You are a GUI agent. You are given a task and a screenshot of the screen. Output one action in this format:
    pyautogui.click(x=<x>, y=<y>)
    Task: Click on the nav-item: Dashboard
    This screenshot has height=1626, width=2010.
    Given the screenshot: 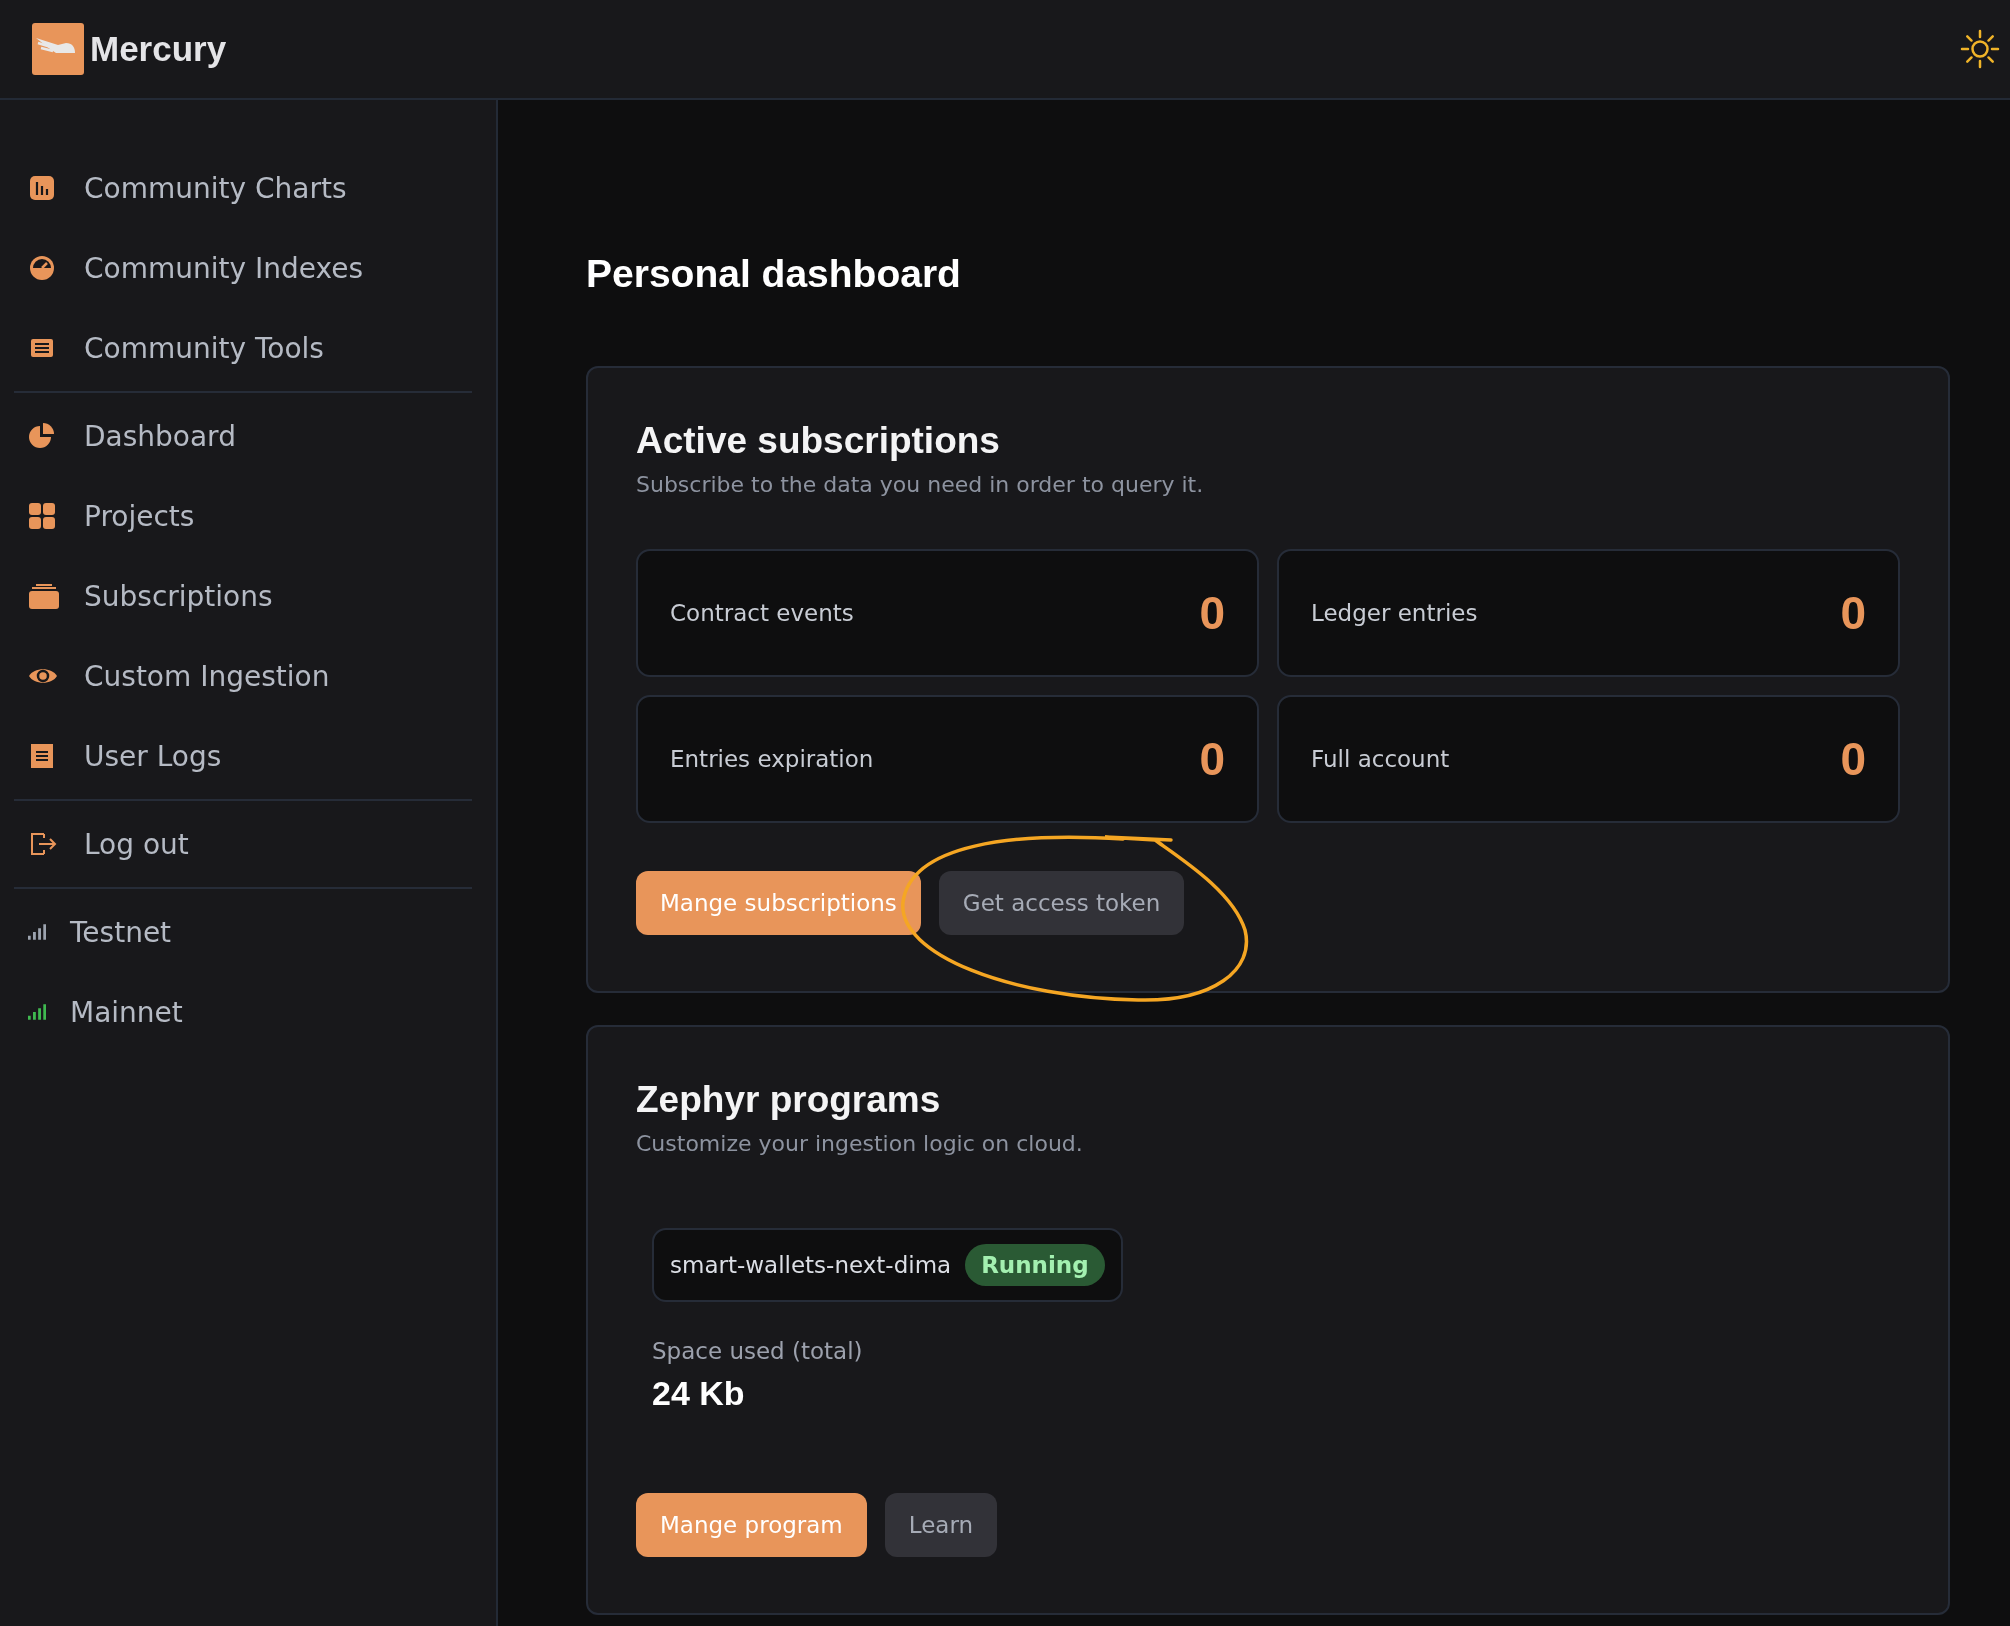 What is the action you would take?
    pyautogui.click(x=243, y=436)
    